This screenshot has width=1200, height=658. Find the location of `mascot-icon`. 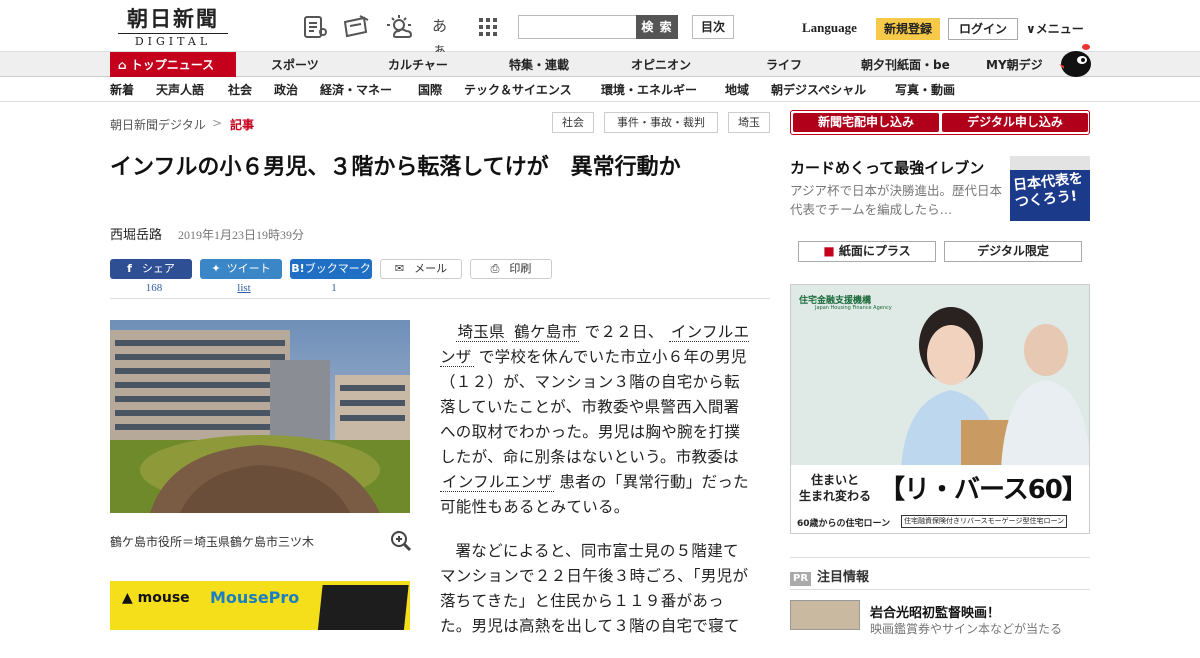

mascot-icon is located at coordinates (1075, 60).